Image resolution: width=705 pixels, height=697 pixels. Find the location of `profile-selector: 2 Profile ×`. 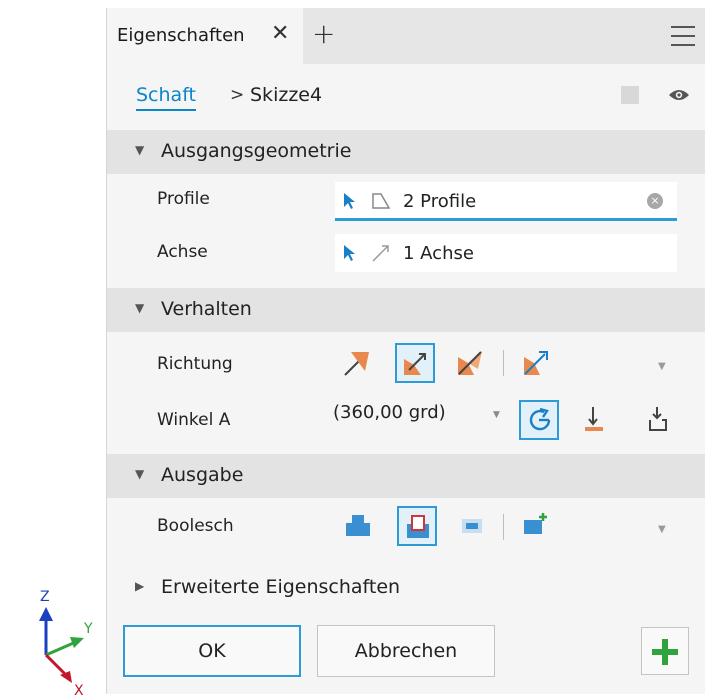

profile-selector: 2 Profile × is located at coordinates (506, 201).